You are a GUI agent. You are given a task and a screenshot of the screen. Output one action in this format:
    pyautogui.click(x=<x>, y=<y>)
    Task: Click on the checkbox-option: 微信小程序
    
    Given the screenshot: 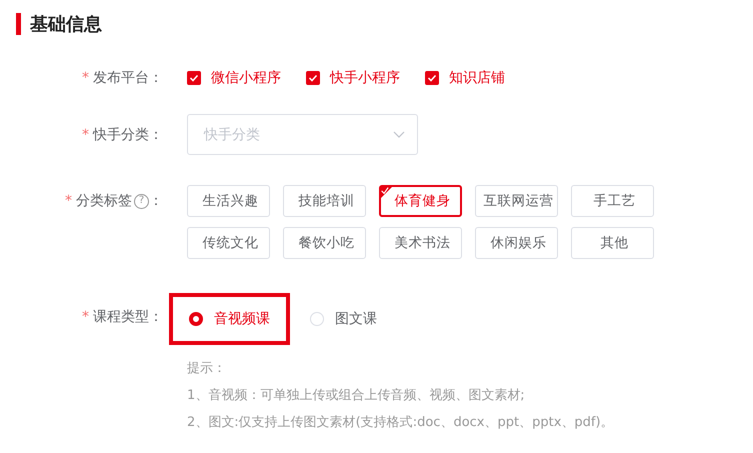 What is the action you would take?
    pyautogui.click(x=234, y=78)
    